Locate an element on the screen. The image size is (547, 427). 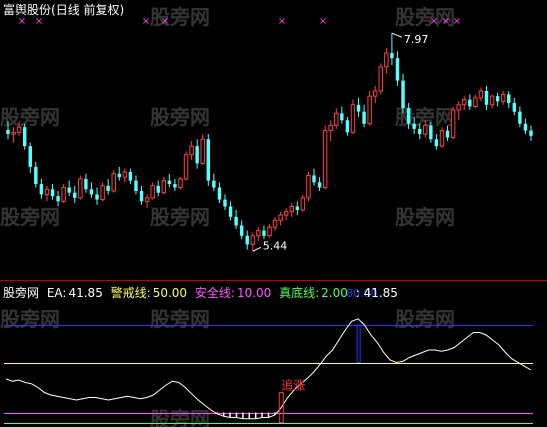
chart-mode: (日线 前复权) is located at coordinates (88, 10).